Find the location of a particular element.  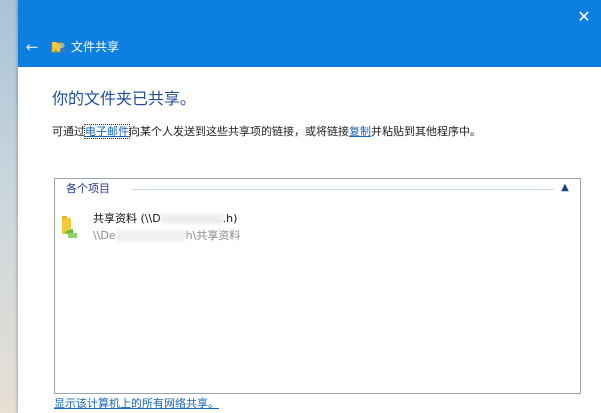

group-divider is located at coordinates (342, 189).